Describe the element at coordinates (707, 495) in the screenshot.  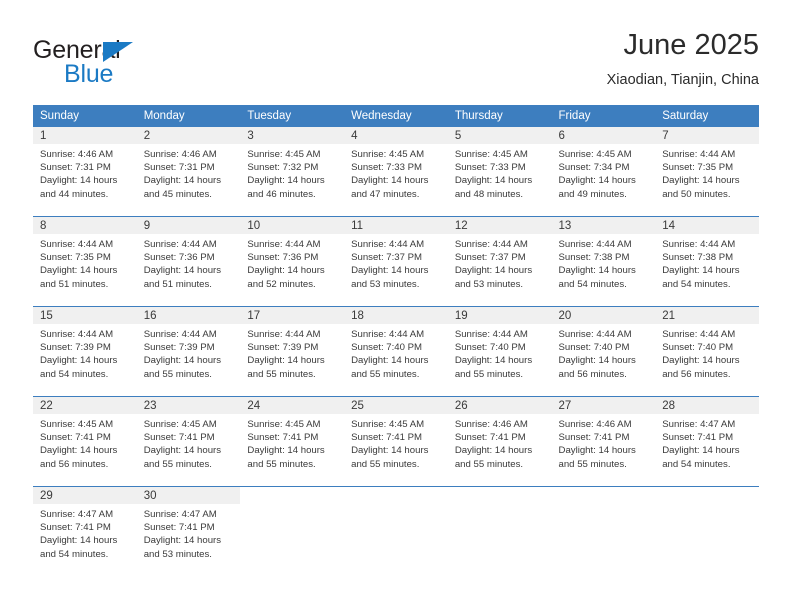
I see `day-number` at that location.